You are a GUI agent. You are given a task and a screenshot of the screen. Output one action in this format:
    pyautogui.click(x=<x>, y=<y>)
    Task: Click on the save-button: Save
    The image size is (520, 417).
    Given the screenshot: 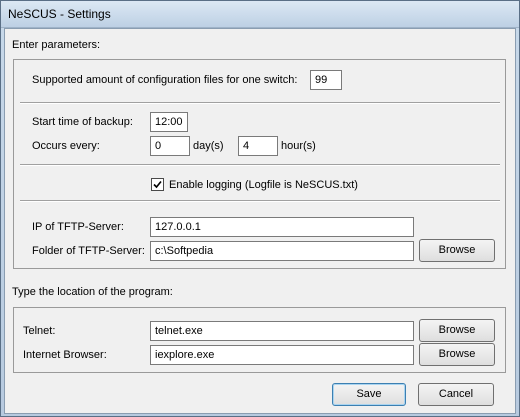 What is the action you would take?
    pyautogui.click(x=369, y=394)
    